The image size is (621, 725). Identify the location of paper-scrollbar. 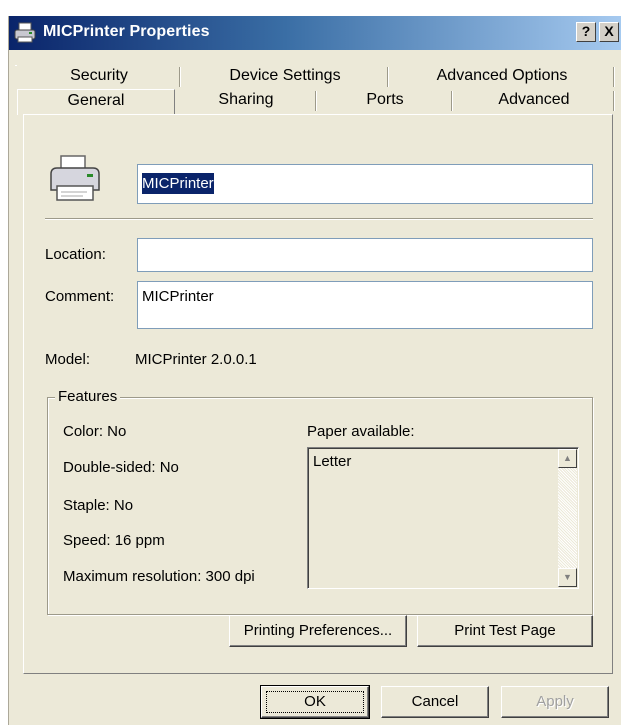
(567, 518).